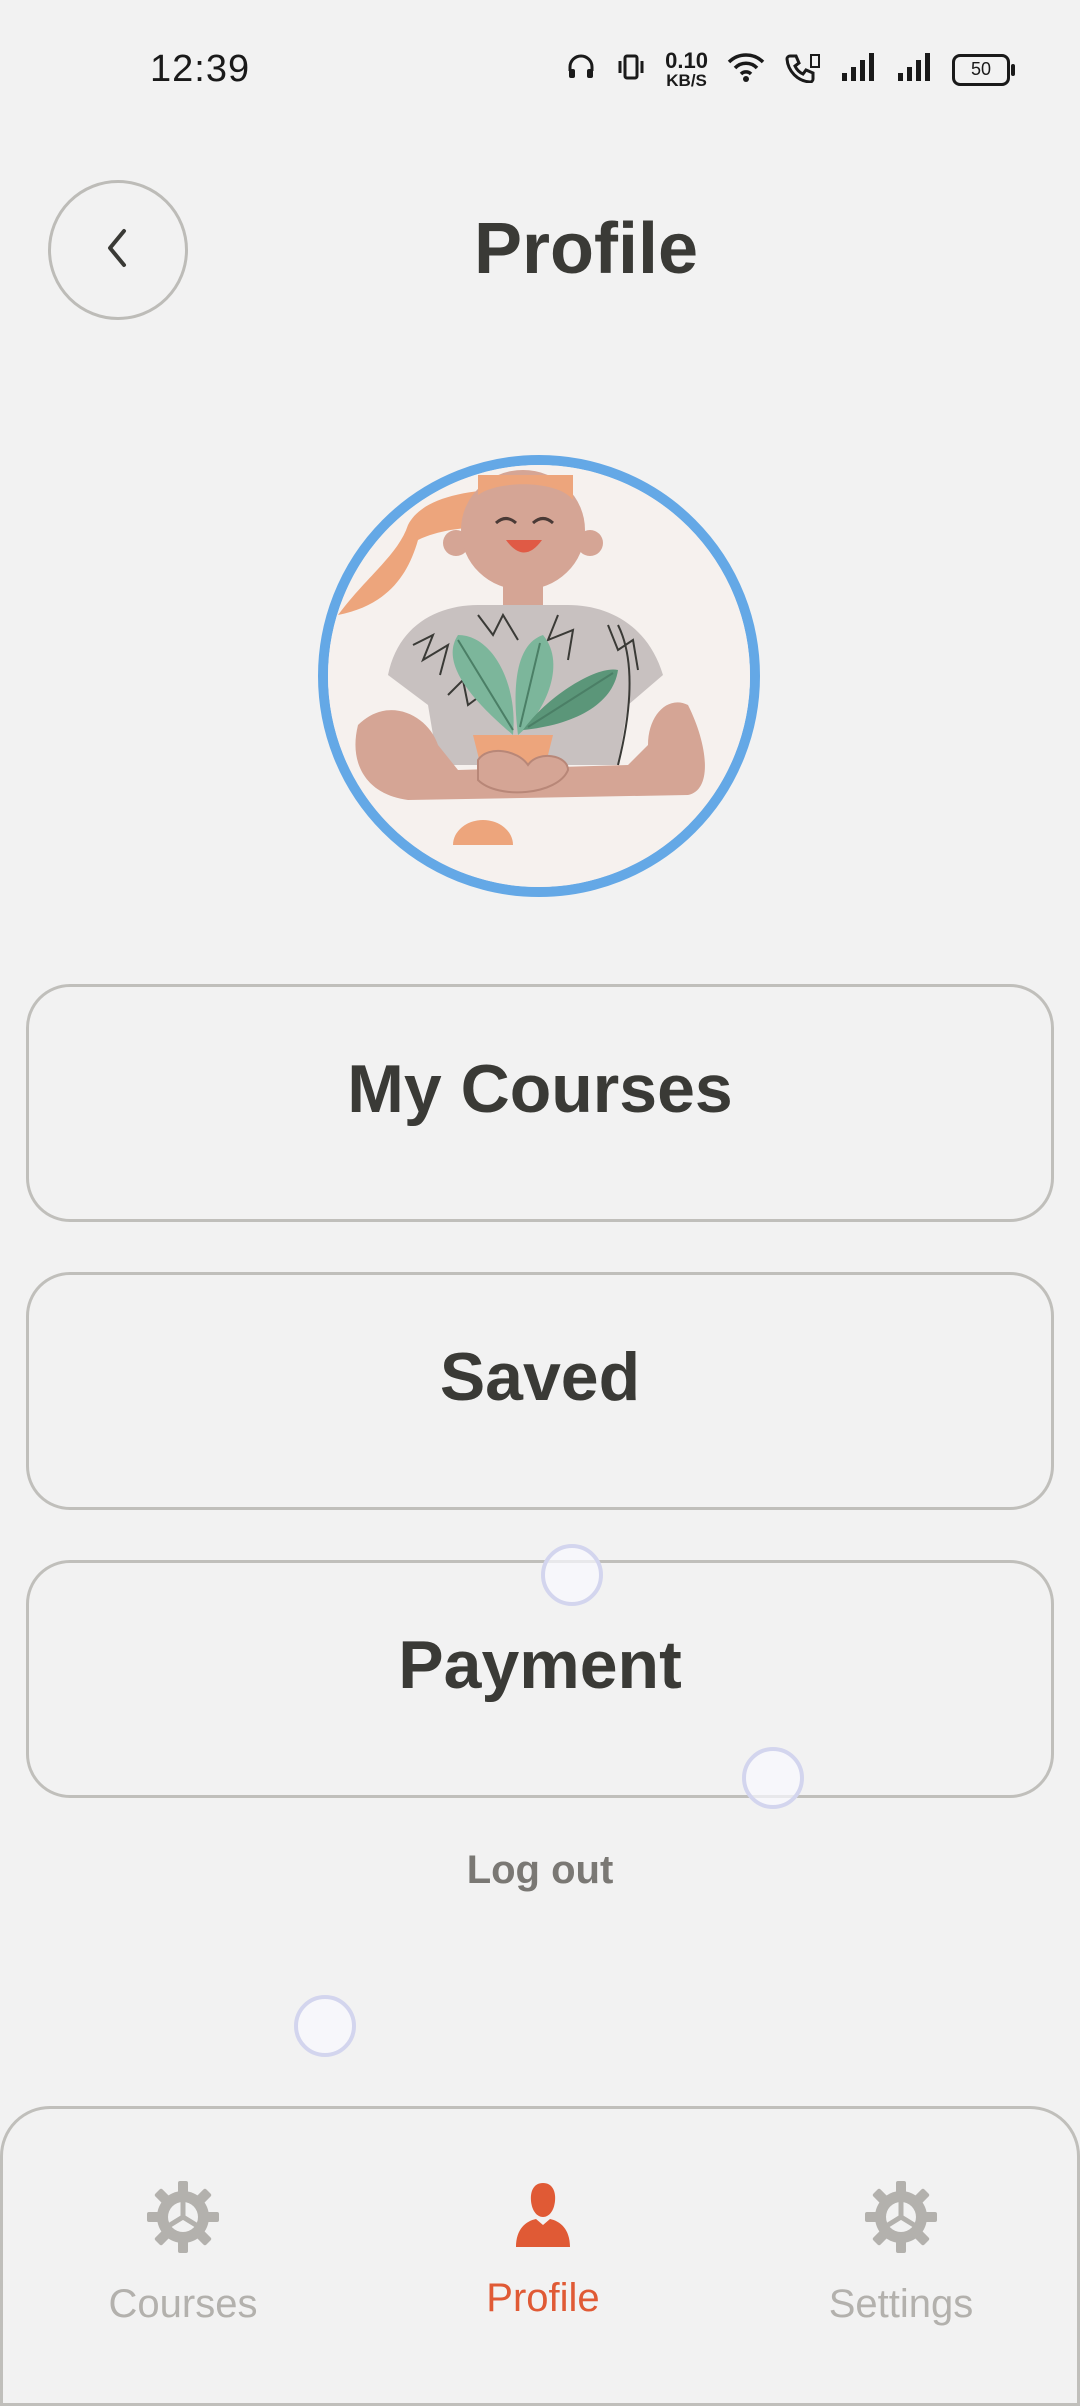  Describe the element at coordinates (543, 2298) in the screenshot. I see `nav-label-profile: Profile` at that location.